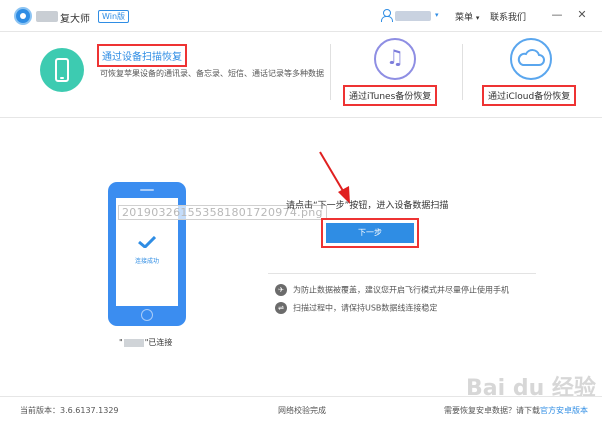  What do you see at coordinates (367, 206) in the screenshot?
I see `instruction-text: 请点击“下一步”按钮，进入设备数据扫描` at bounding box center [367, 206].